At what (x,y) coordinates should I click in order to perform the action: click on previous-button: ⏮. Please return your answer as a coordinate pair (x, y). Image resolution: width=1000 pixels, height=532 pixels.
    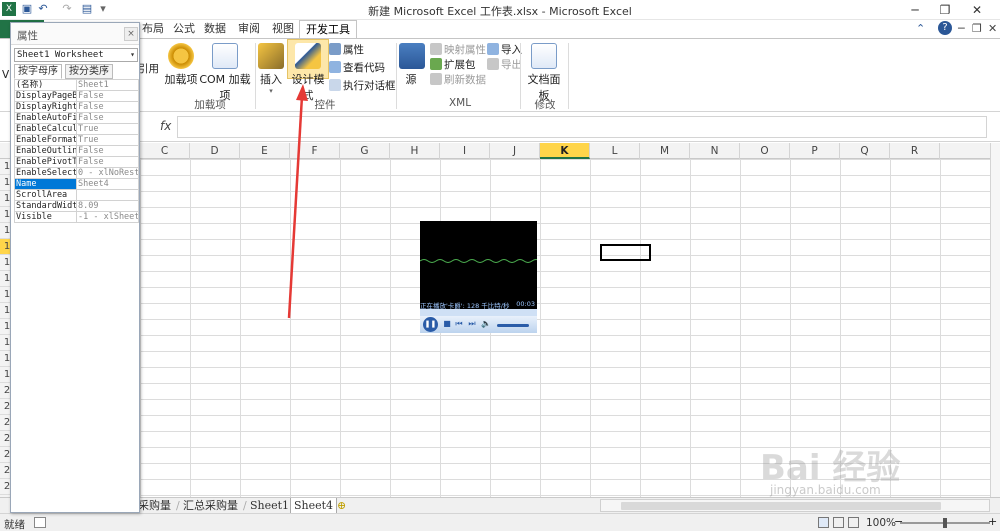
    Looking at the image, I should click on (459, 324).